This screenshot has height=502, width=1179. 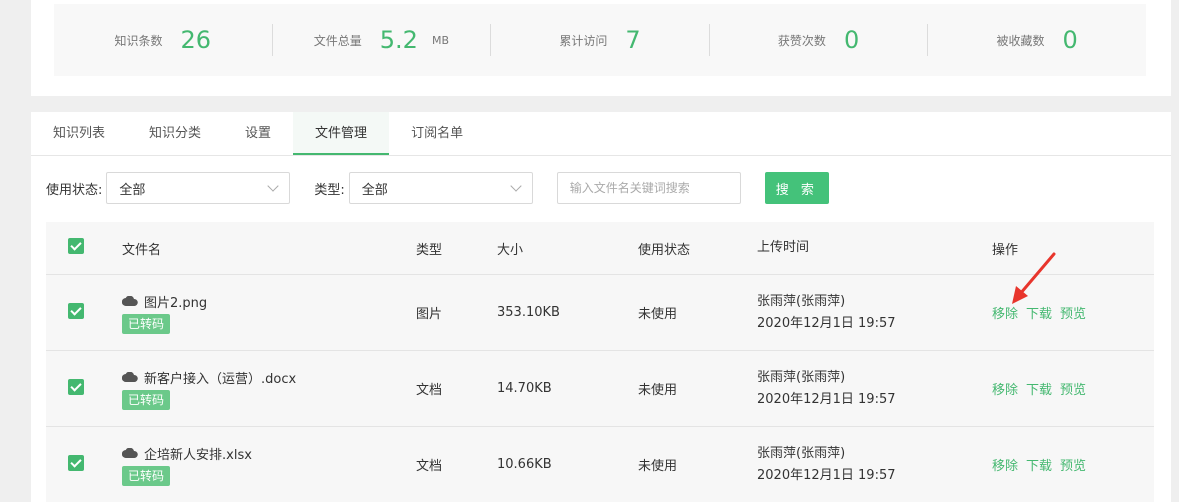 I want to click on tab-subscribers: 订阅名单, so click(x=437, y=133).